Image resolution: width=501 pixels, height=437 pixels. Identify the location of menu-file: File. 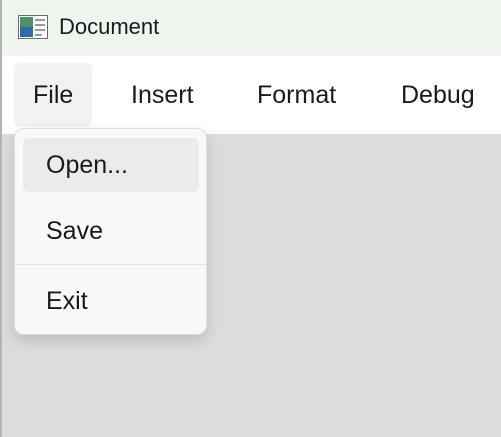
(53, 95).